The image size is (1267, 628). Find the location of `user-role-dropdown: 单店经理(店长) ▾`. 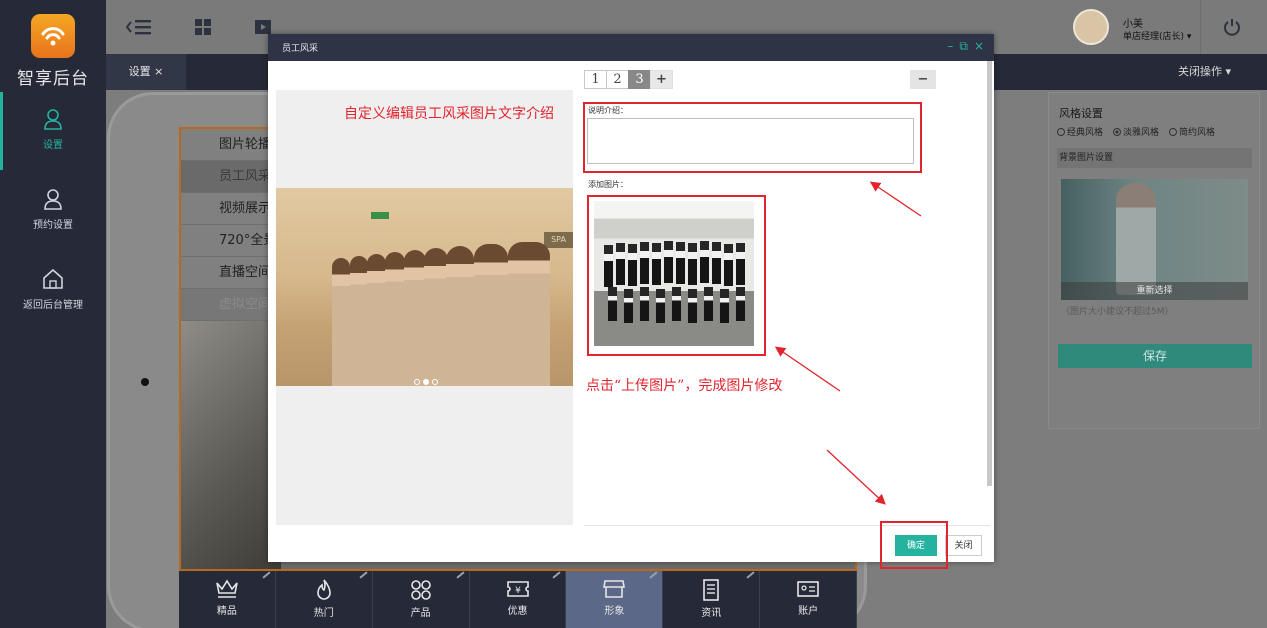

user-role-dropdown: 单店经理(店长) ▾ is located at coordinates (1157, 35).